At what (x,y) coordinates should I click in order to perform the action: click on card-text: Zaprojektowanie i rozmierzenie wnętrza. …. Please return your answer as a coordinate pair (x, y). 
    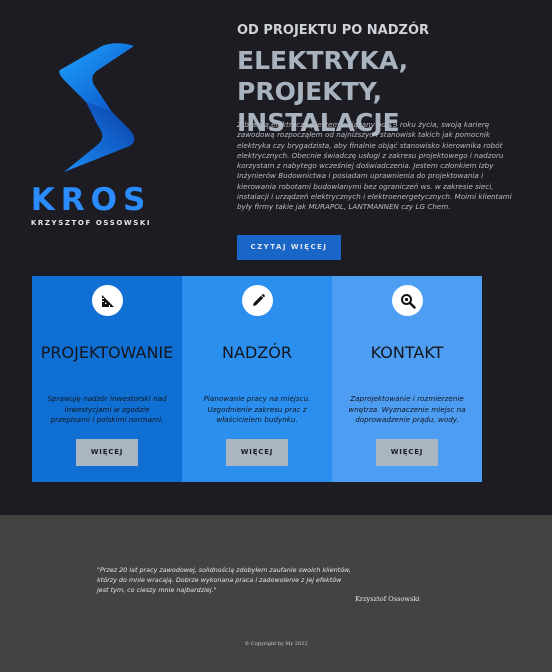
    Looking at the image, I should click on (407, 409).